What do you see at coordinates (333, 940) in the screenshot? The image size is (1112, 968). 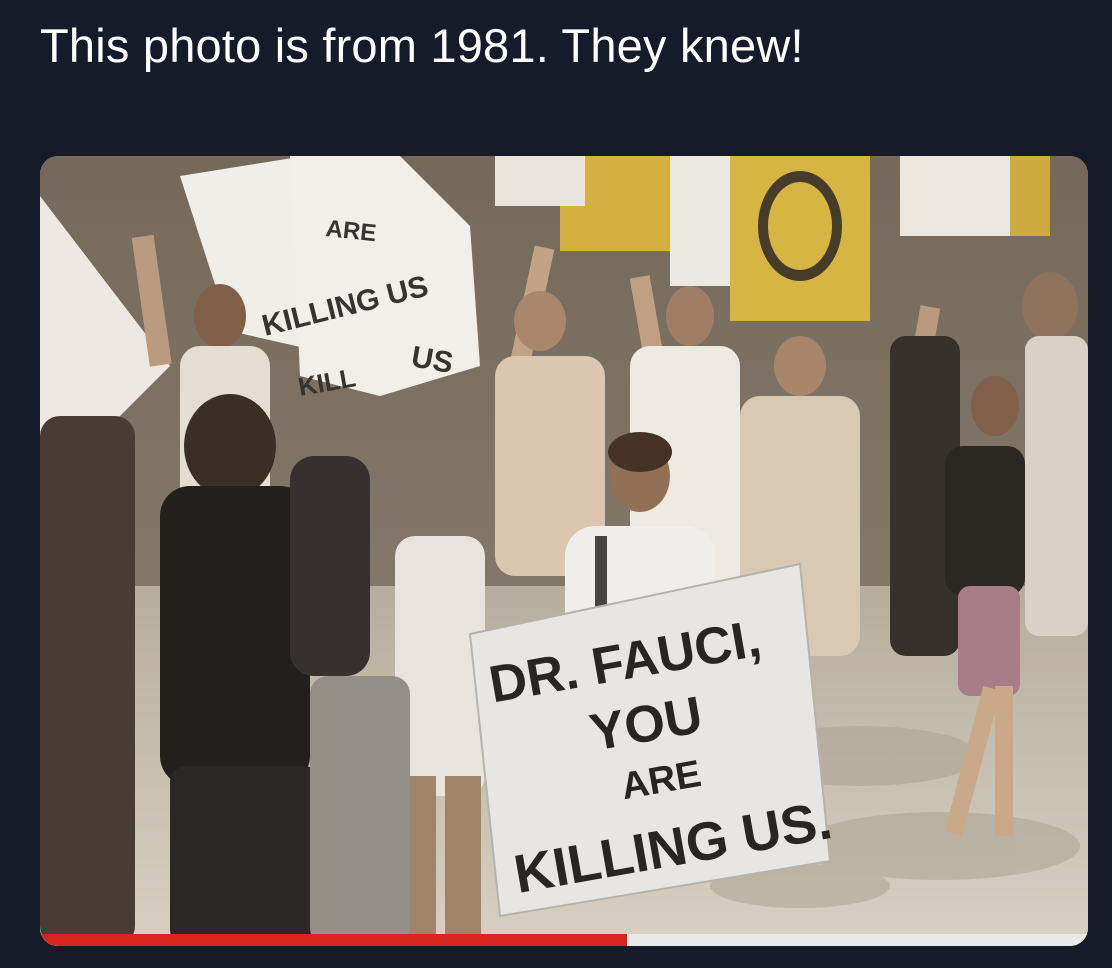 I see `video-progress-played` at bounding box center [333, 940].